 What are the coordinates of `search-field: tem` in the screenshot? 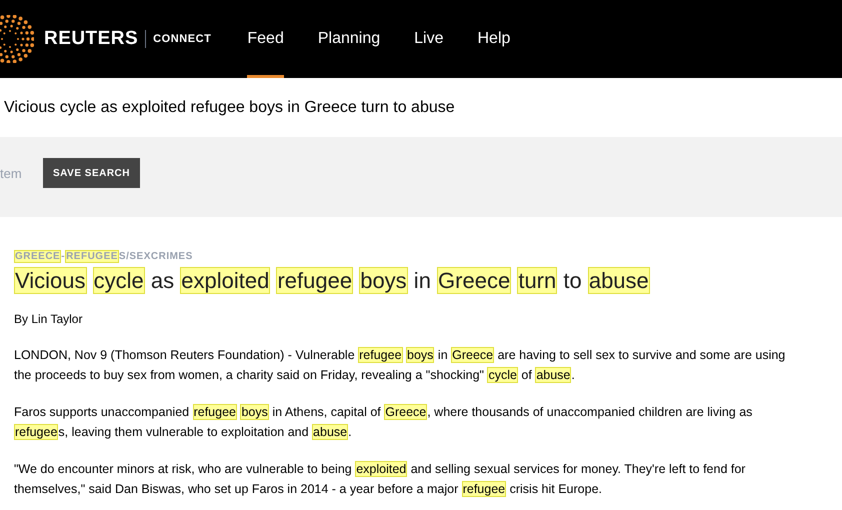 It's located at (15, 173).